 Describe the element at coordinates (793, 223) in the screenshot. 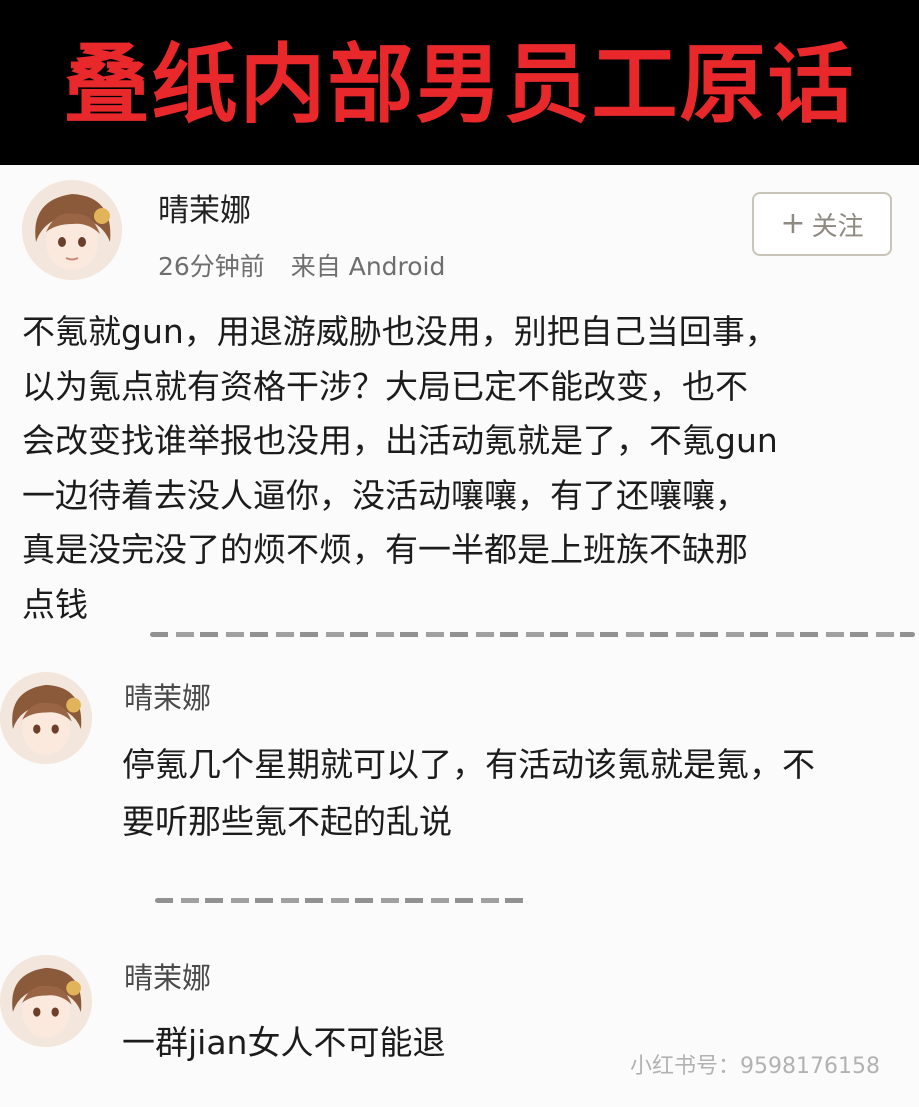

I see `plus-icon: +` at that location.